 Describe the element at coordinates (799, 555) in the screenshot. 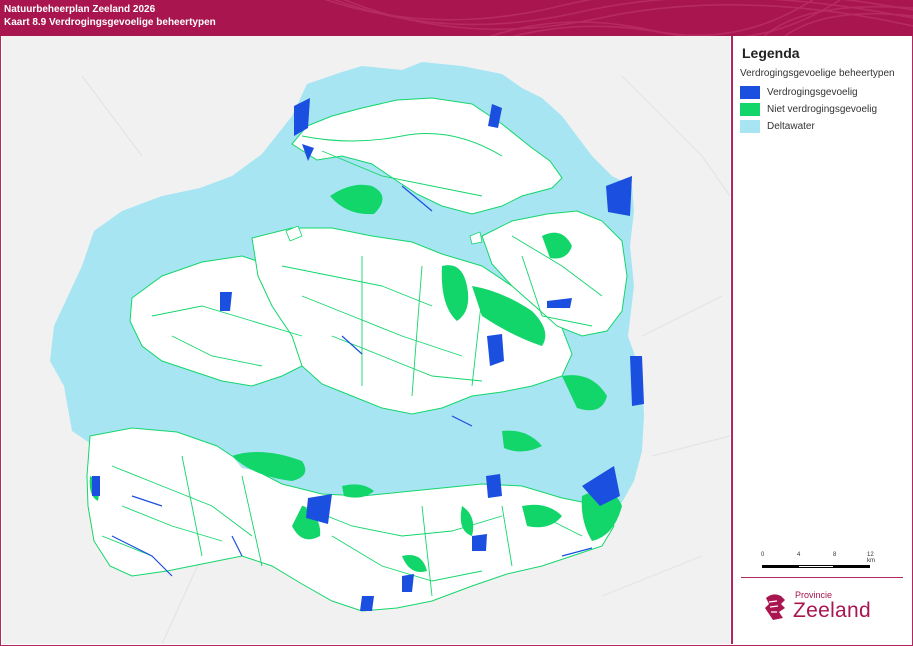

I see `scale-tick: 4` at that location.